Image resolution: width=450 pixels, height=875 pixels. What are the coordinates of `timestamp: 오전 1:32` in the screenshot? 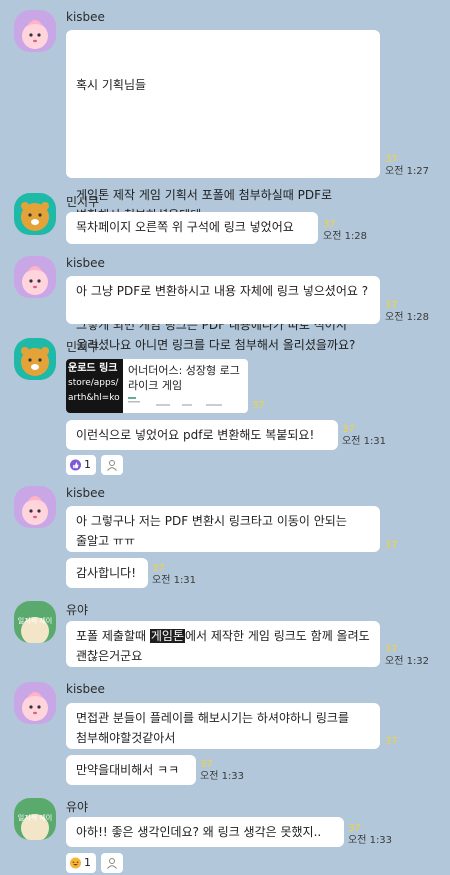 It's located at (407, 661).